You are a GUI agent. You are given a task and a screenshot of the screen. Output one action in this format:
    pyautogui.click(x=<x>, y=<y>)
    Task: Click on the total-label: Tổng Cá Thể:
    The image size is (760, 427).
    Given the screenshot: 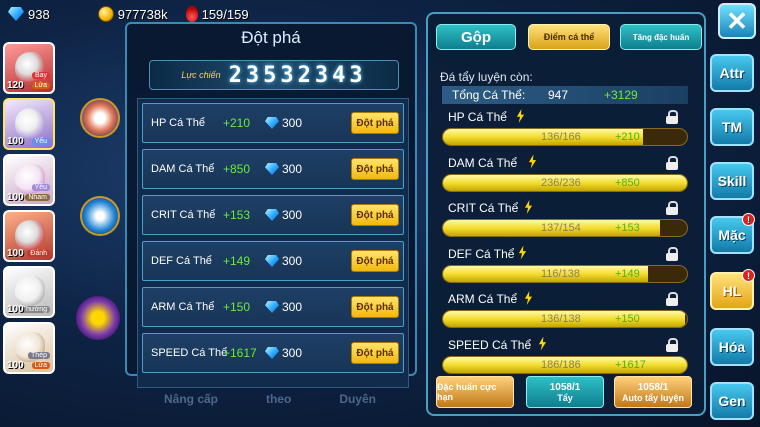 What is the action you would take?
    pyautogui.click(x=489, y=95)
    